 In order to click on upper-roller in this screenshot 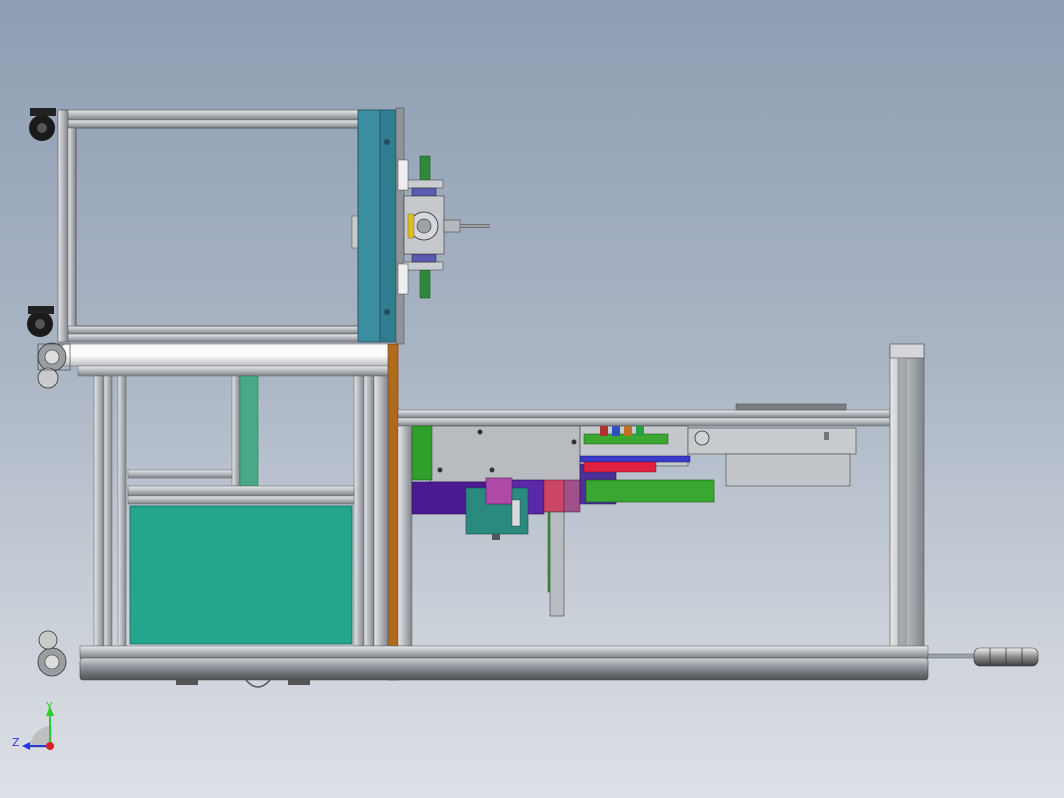, I will do `click(215, 365)`.